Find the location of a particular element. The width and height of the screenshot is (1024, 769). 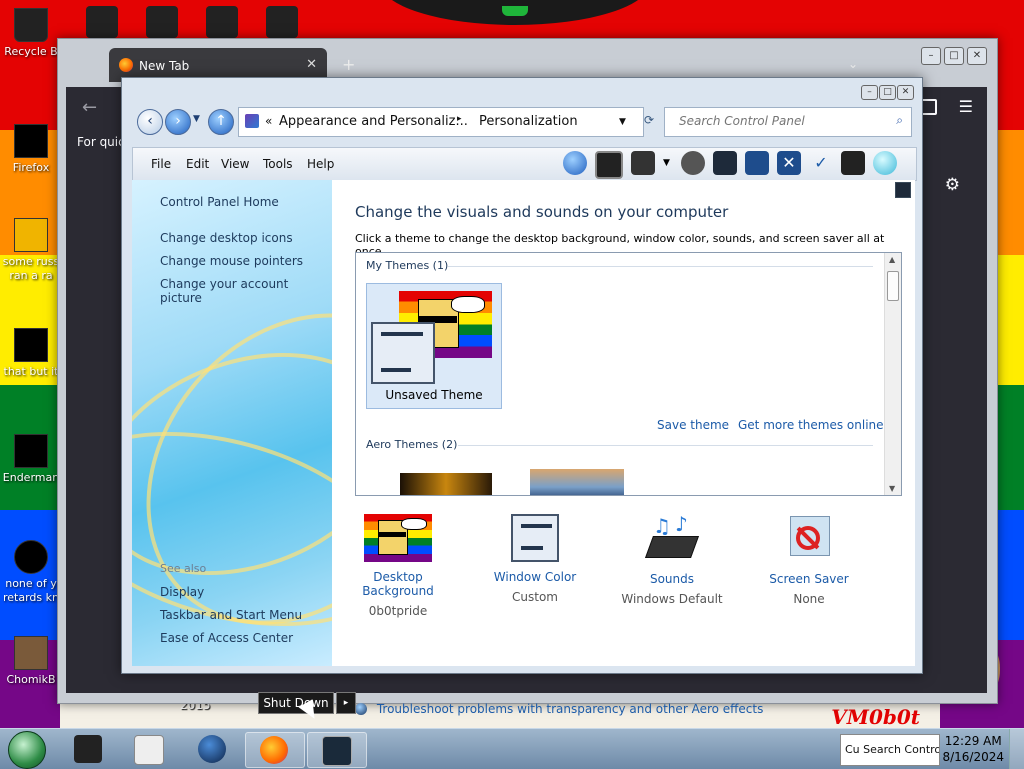

taskbar-item-control-panel is located at coordinates (337, 750).